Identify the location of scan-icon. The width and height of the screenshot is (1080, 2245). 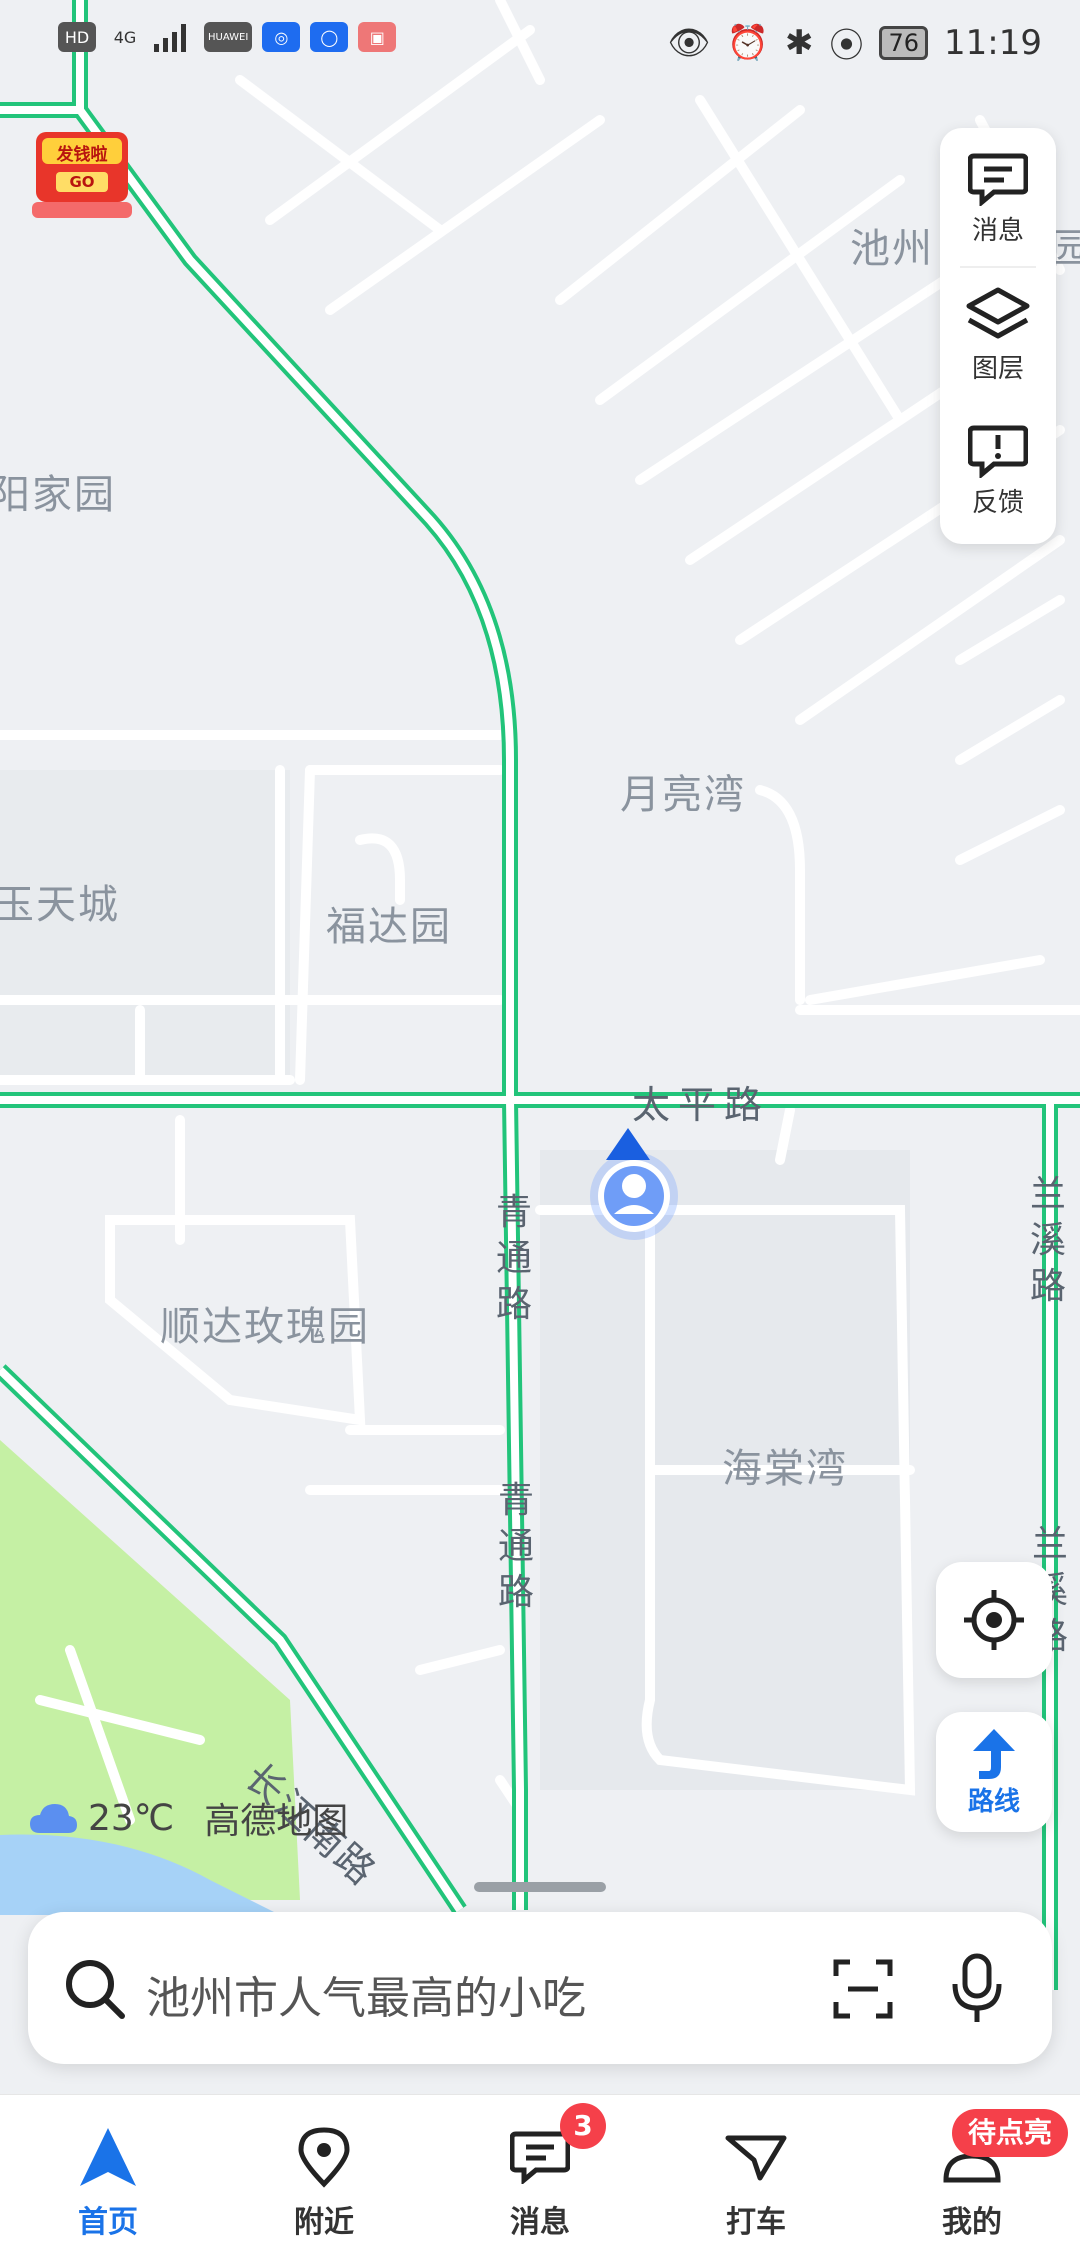
(863, 1989).